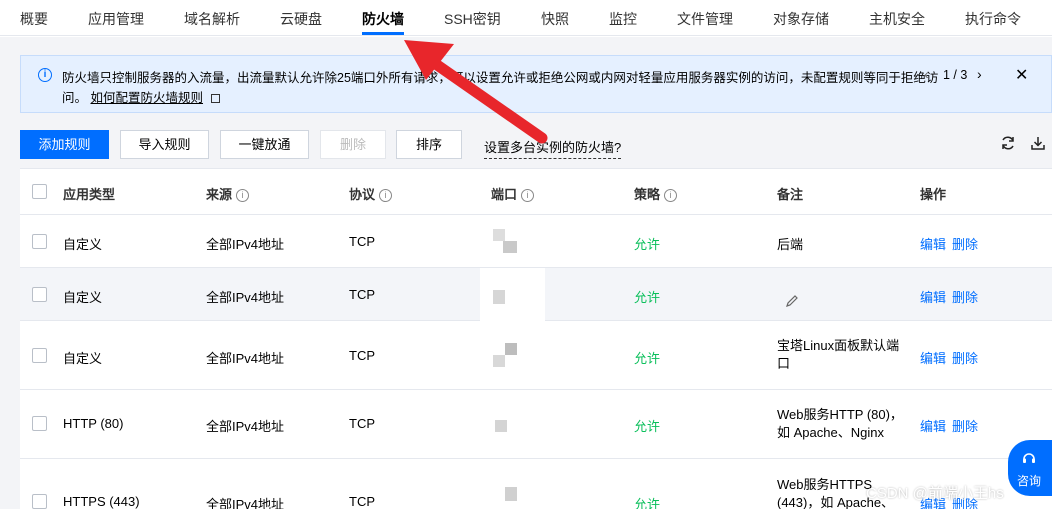  I want to click on pencil-icon, so click(792, 301).